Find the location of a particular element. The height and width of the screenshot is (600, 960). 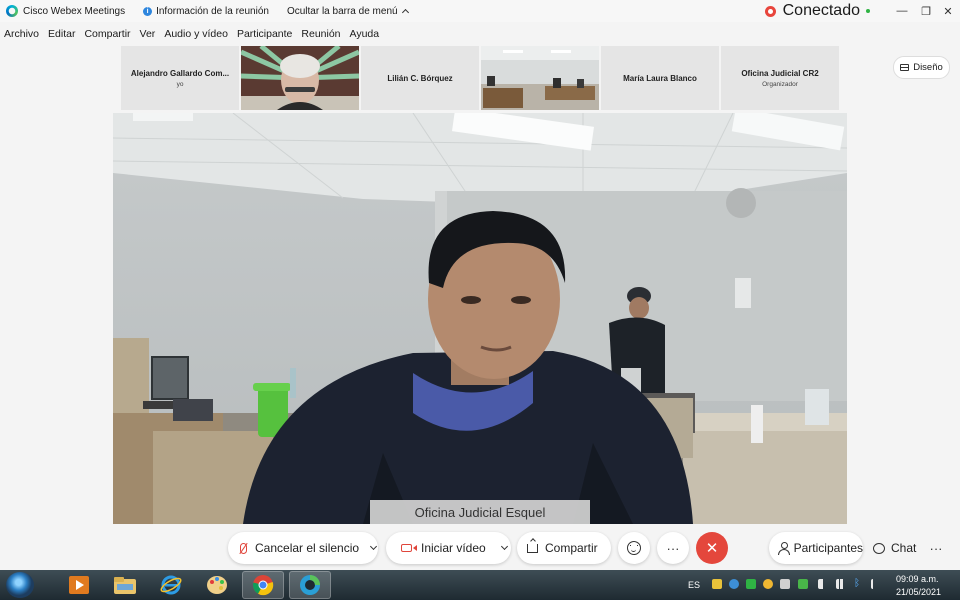

menu-ver: Ver is located at coordinates (148, 34).